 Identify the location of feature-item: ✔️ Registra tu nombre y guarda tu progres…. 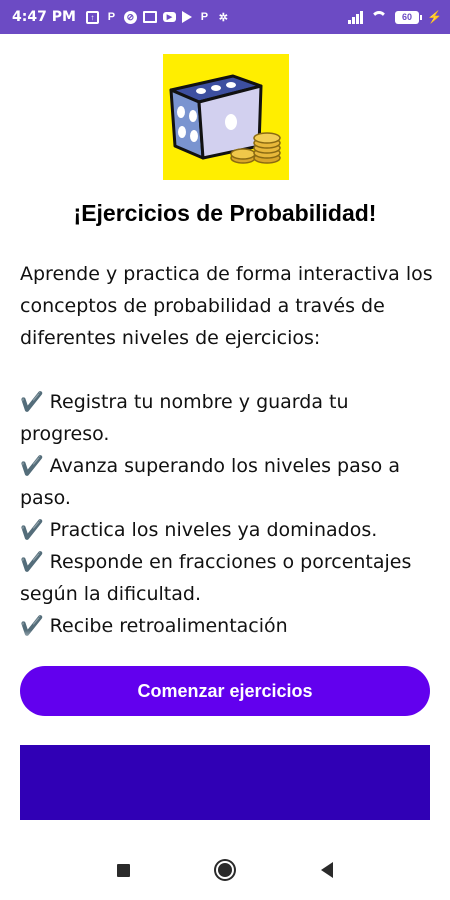
(230, 418).